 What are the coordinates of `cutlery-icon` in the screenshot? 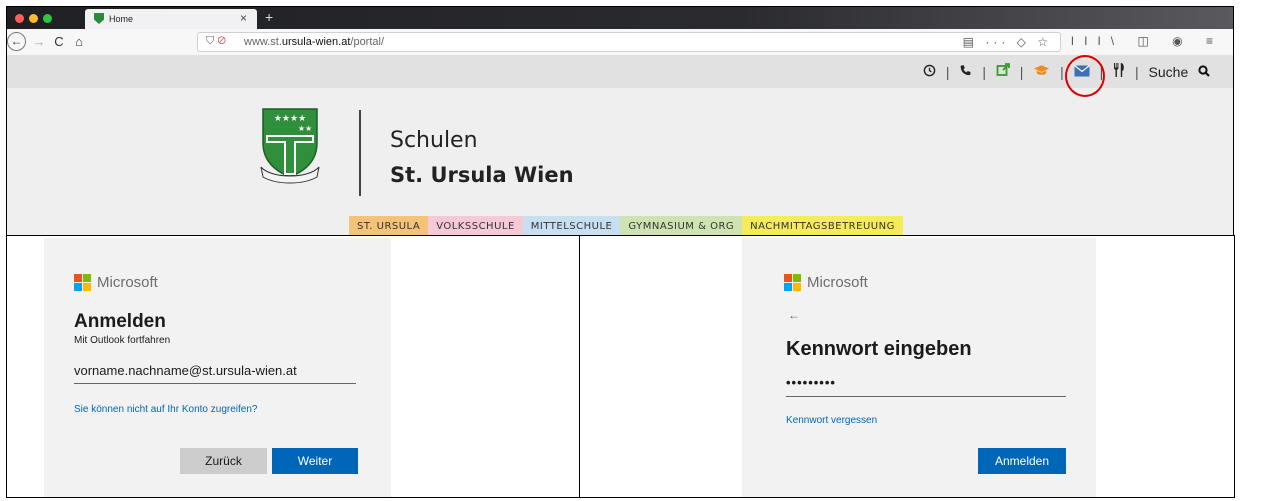 It's located at (1121, 71).